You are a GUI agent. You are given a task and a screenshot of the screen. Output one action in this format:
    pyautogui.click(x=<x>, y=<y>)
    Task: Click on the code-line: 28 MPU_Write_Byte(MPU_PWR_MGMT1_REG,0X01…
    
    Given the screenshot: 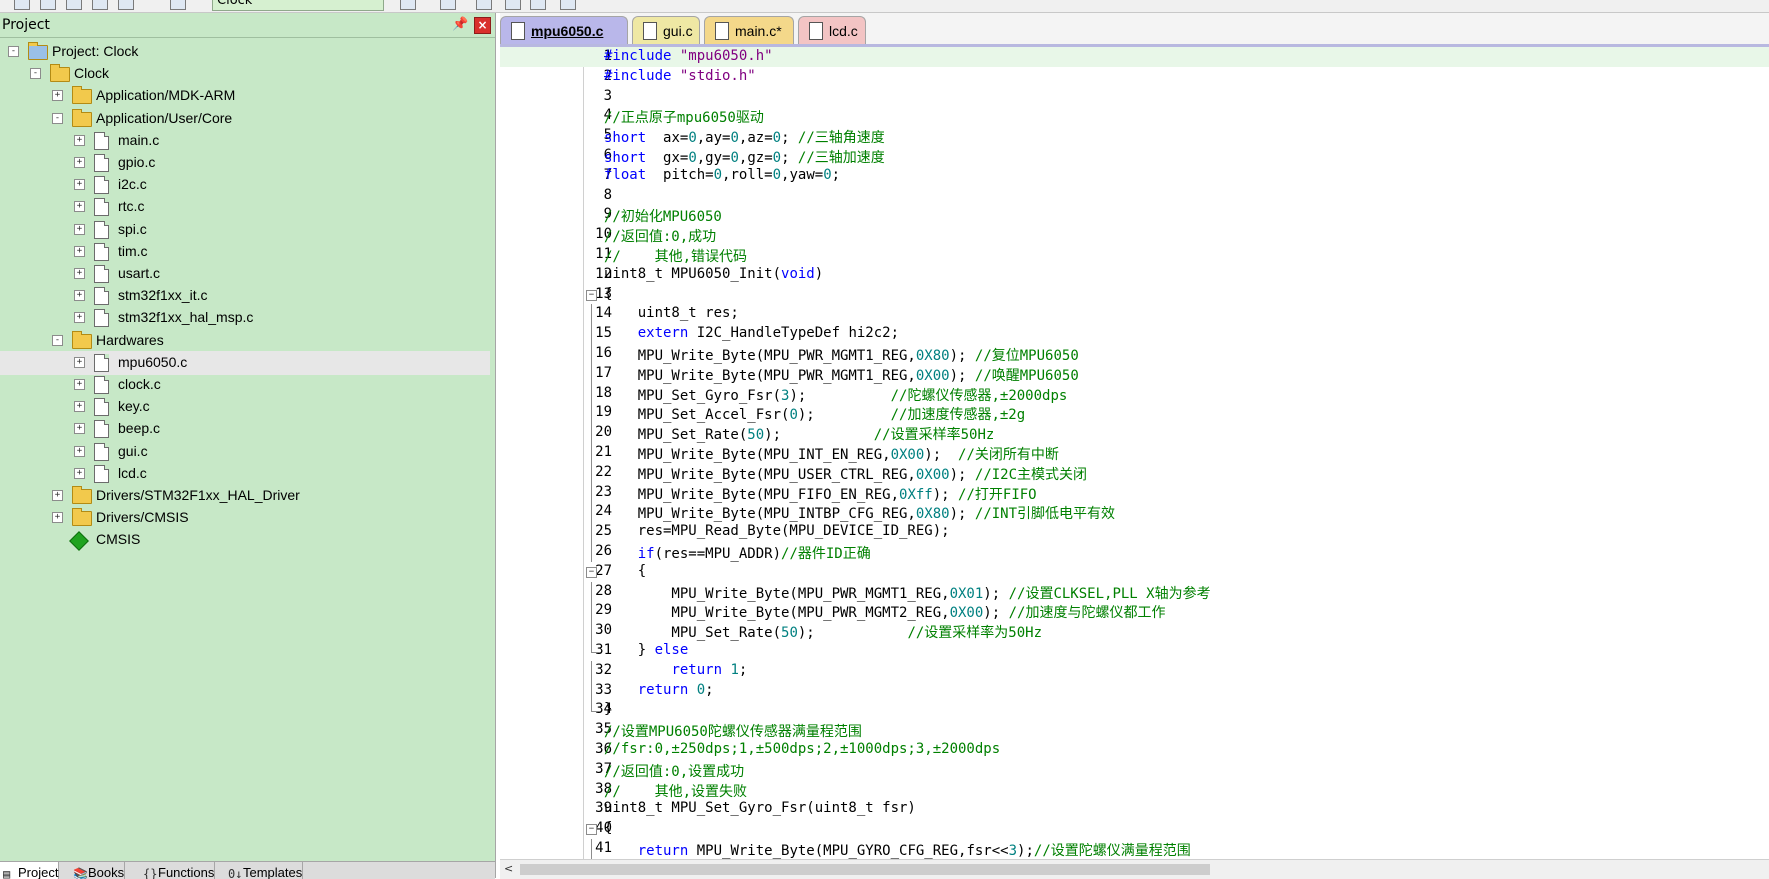 What is the action you would take?
    pyautogui.click(x=1134, y=591)
    